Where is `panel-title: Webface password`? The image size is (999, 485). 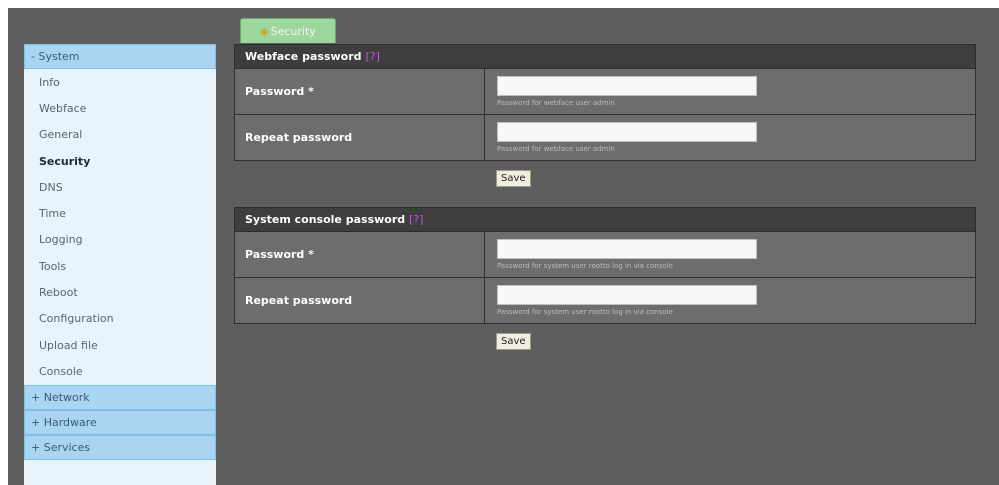 panel-title: Webface password is located at coordinates (303, 56).